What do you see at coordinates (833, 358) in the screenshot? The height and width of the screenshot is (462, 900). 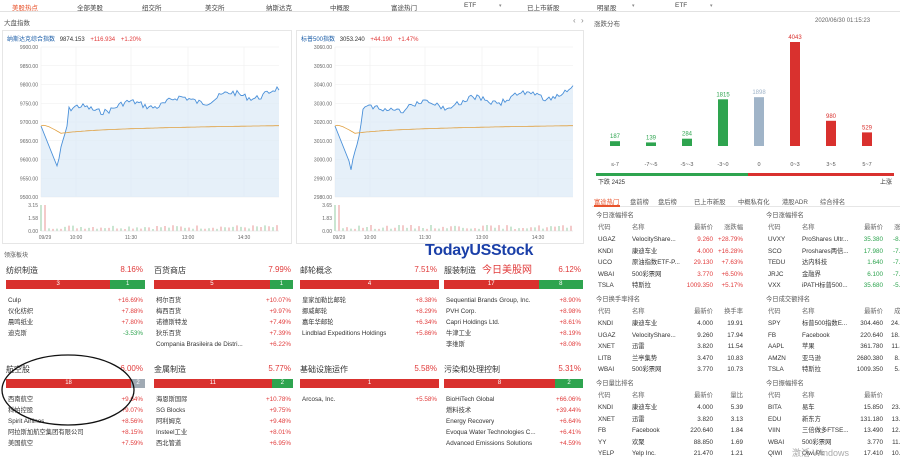 I see `table-row: AMZN亚马逊2680.3808.81亿` at bounding box center [833, 358].